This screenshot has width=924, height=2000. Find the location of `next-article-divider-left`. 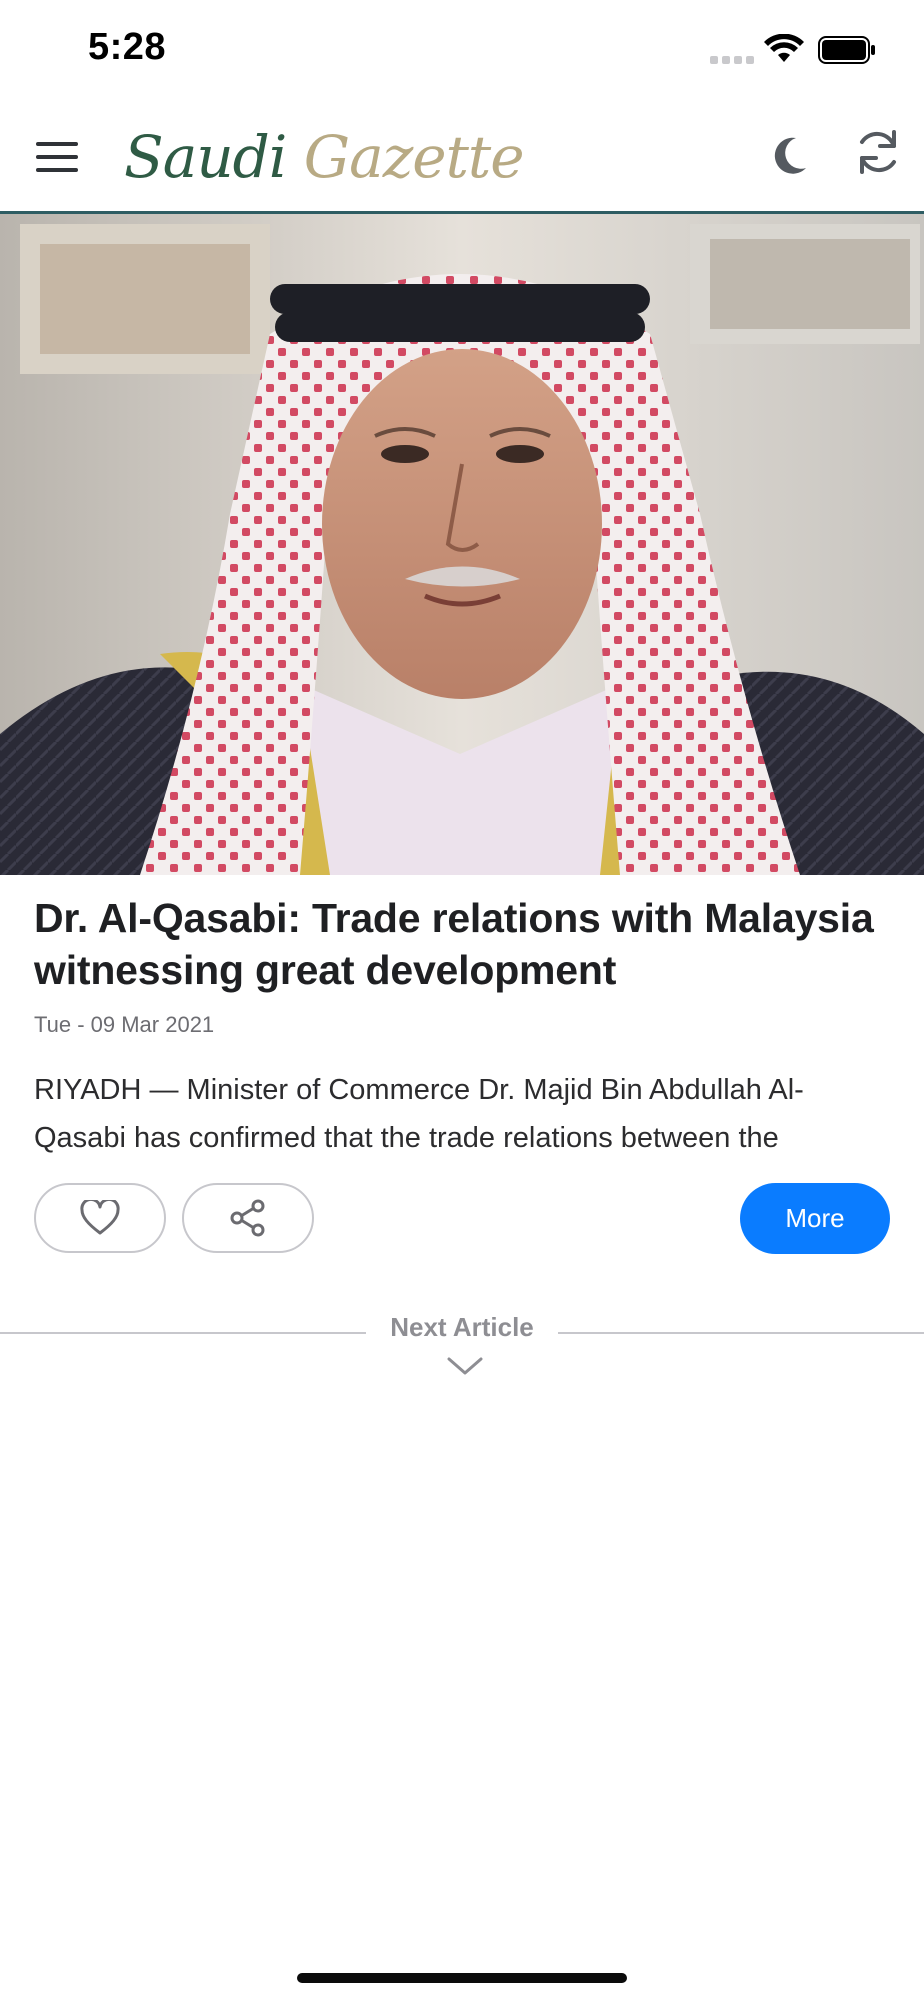

next-article-divider-left is located at coordinates (183, 1333).